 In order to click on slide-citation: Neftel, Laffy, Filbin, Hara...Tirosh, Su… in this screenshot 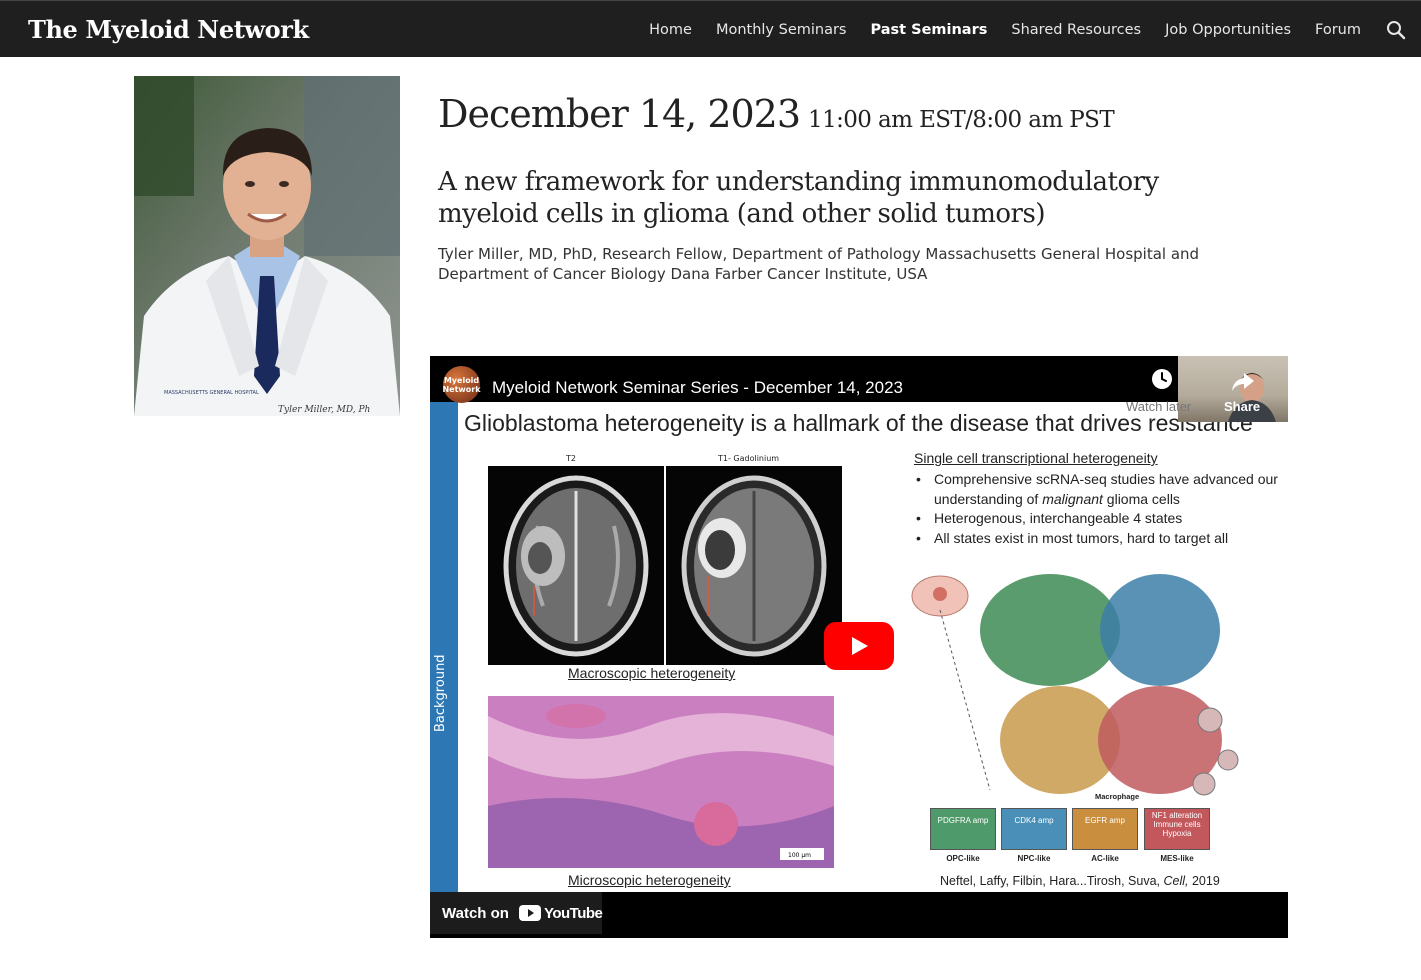, I will do `click(1080, 881)`.